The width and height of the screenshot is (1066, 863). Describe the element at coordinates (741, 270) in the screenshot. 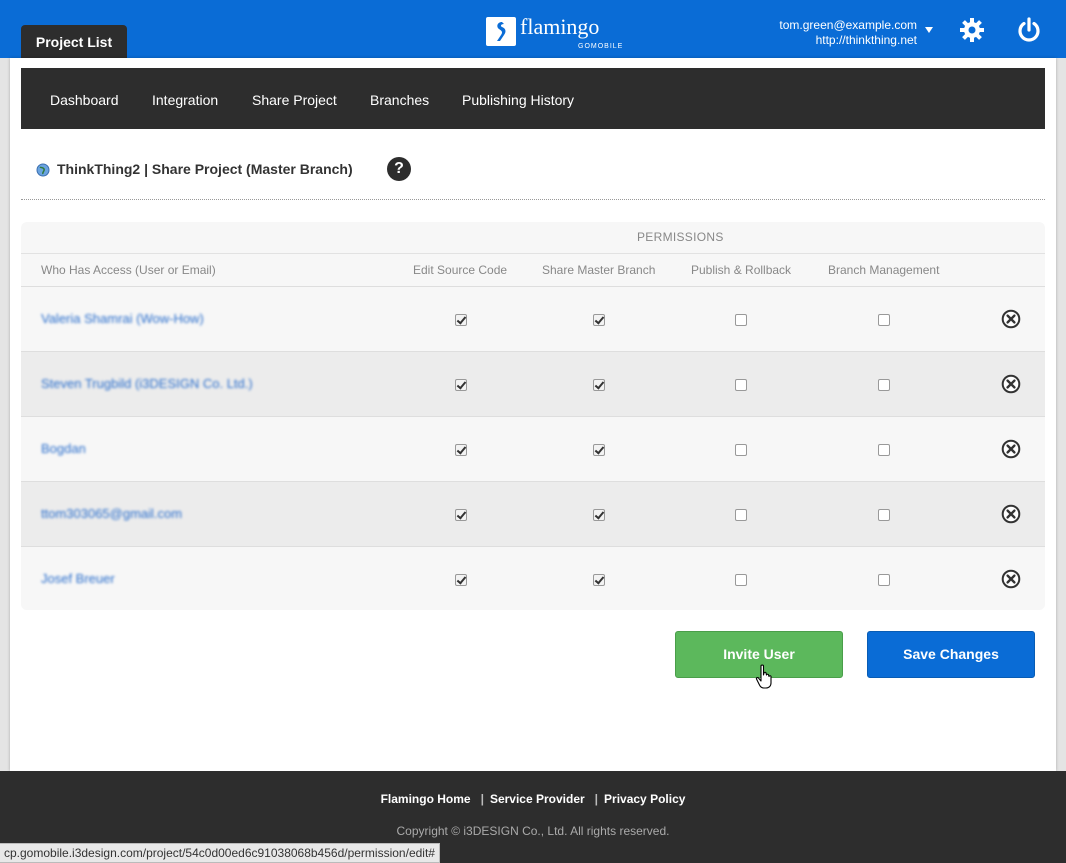

I see `col-header-publish: Publish & Rollback` at that location.